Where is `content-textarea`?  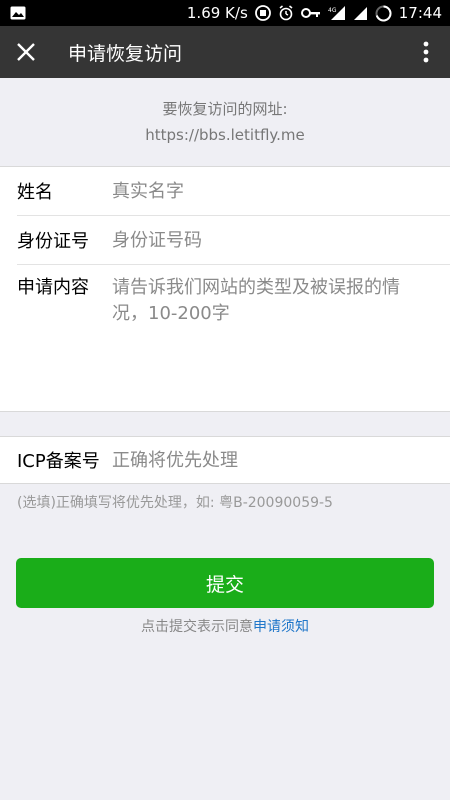
content-textarea is located at coordinates (281, 310).